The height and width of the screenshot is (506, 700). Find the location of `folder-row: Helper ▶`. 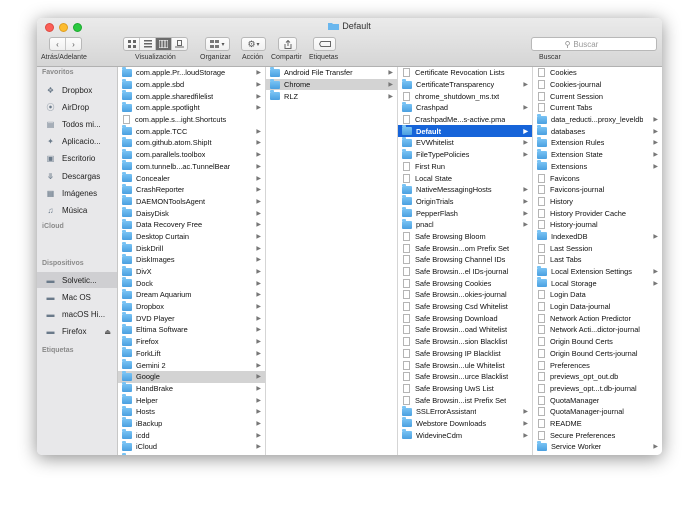

folder-row: Helper ▶ is located at coordinates (191, 400).